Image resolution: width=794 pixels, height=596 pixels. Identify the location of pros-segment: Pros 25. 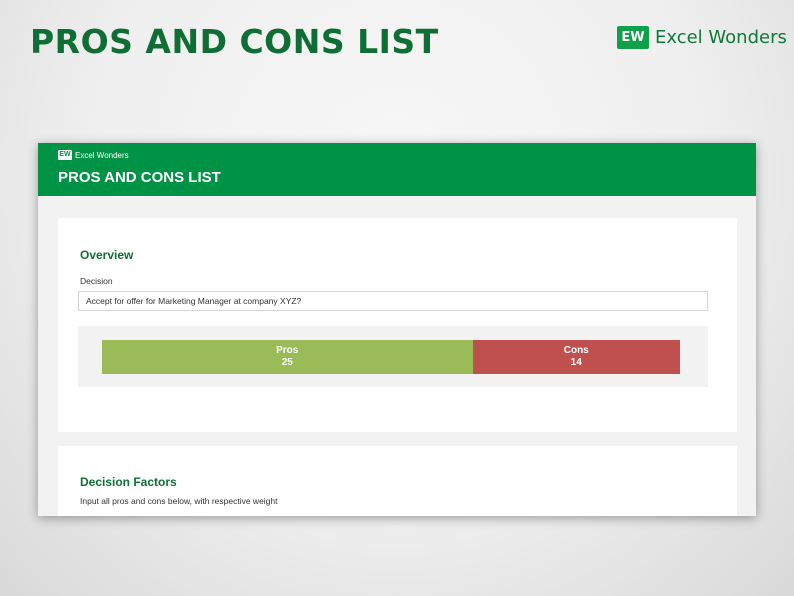
(287, 357).